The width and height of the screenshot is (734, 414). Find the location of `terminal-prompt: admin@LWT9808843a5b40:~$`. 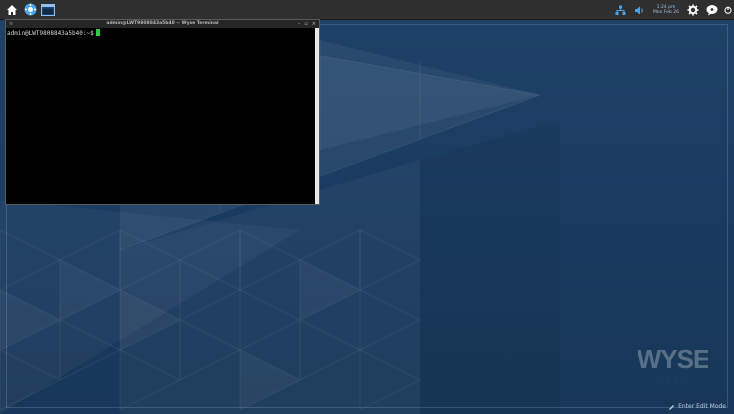

terminal-prompt: admin@LWT9808843a5b40:~$ is located at coordinates (50, 33).